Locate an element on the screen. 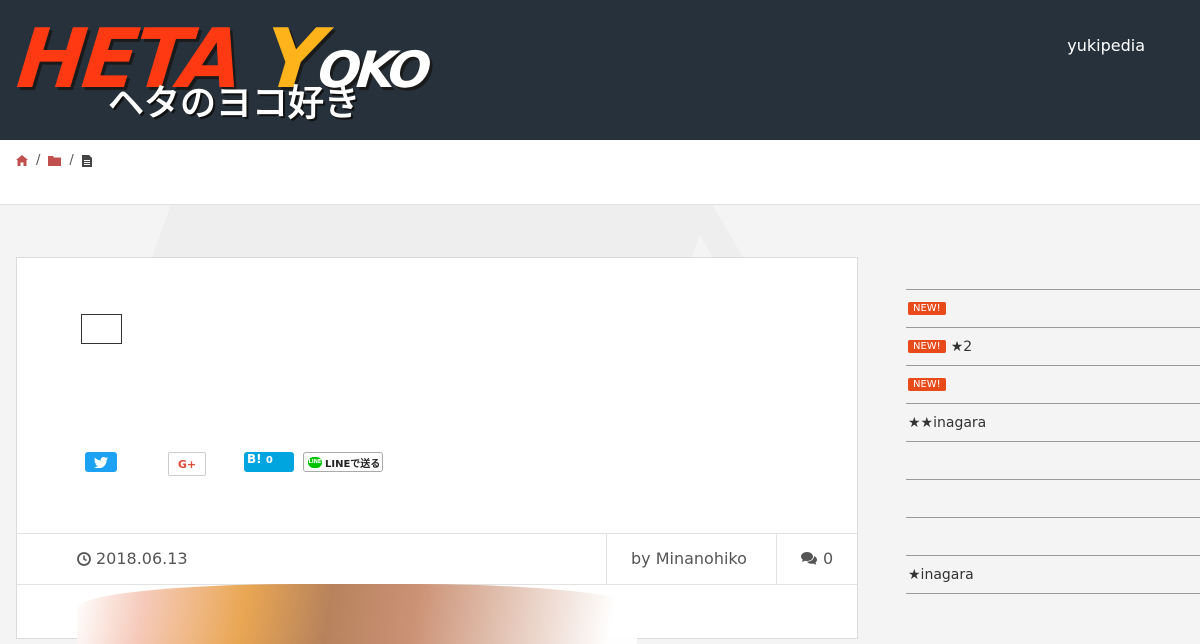  placeholder-box is located at coordinates (101, 329).